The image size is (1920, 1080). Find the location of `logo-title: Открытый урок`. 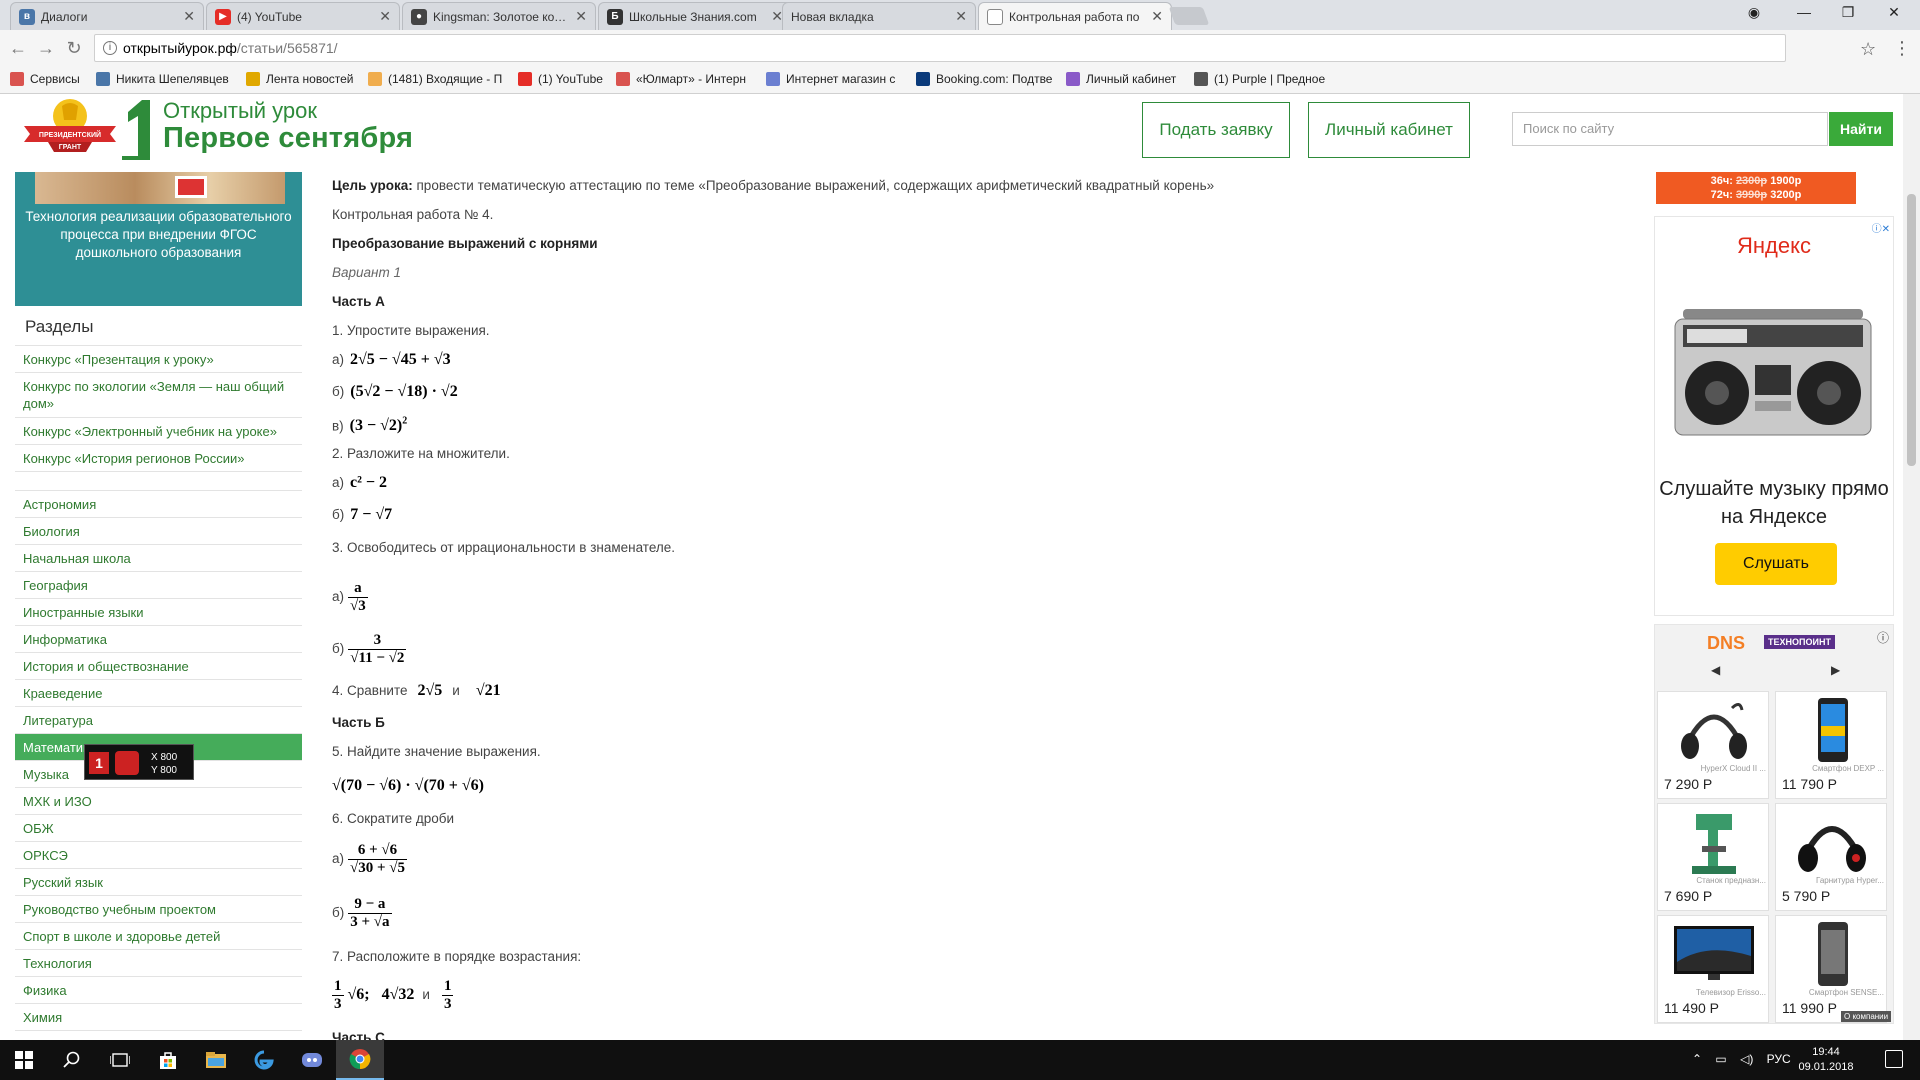

logo-title: Открытый урок is located at coordinates (240, 111).